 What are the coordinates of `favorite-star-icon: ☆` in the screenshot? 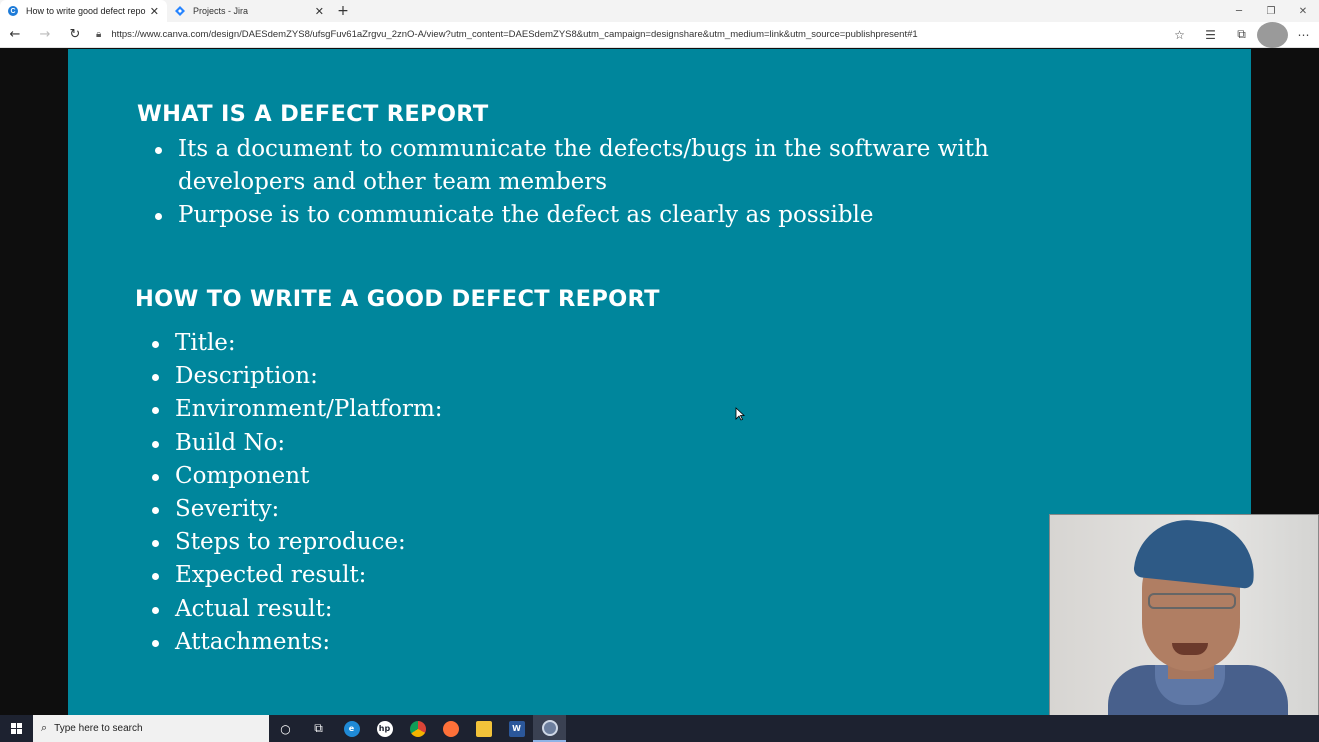 It's located at (1179, 35).